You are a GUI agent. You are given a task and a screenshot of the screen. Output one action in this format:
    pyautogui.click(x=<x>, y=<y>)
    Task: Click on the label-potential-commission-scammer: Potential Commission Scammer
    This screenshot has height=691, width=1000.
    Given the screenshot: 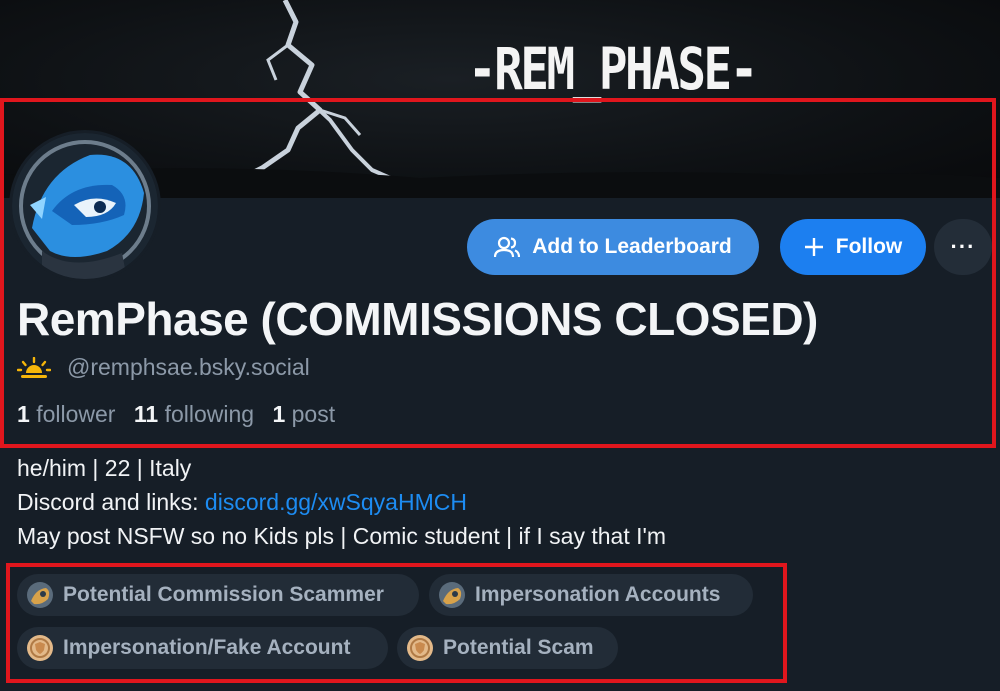 What is the action you would take?
    pyautogui.click(x=218, y=595)
    